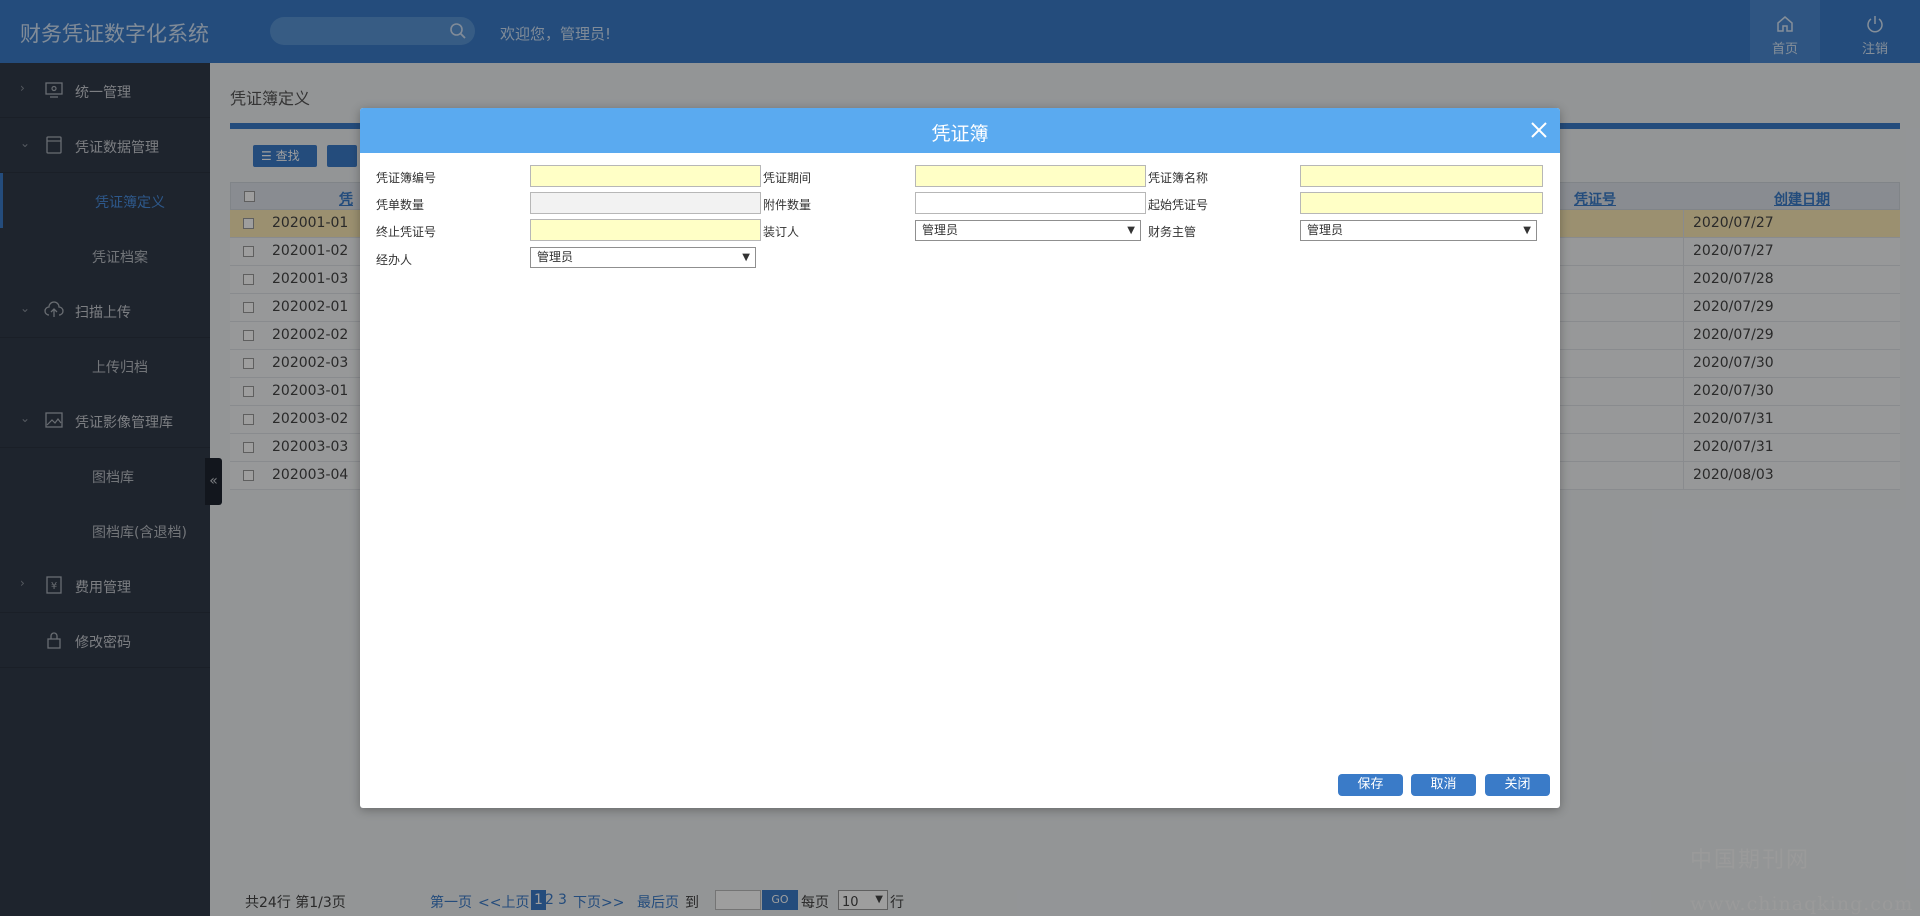 The image size is (1920, 916). I want to click on voucher-count-input, so click(645, 203).